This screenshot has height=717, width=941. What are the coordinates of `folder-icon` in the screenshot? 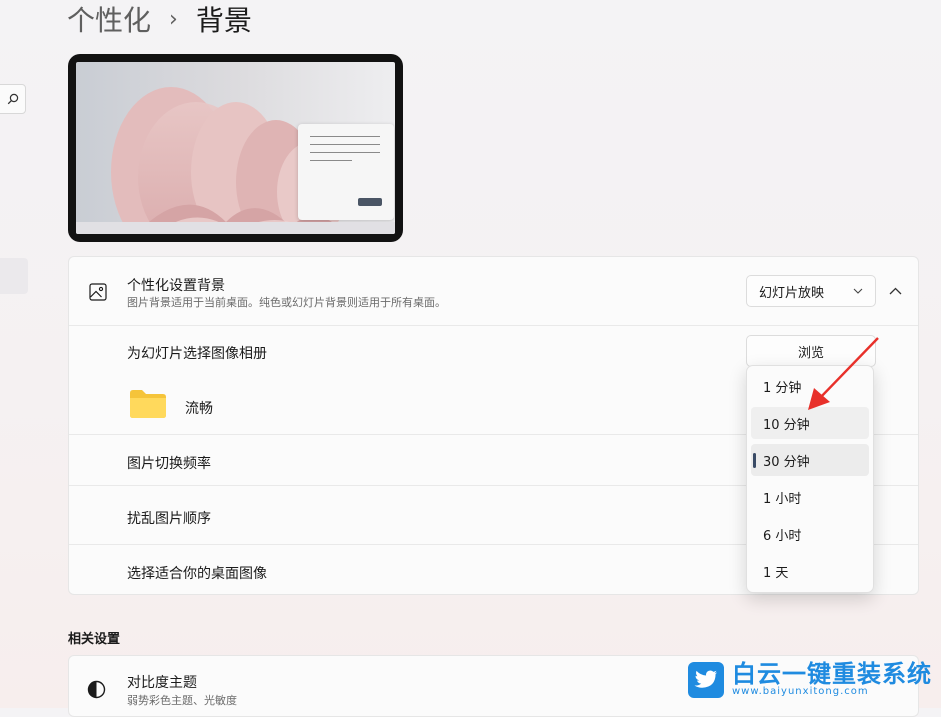 It's located at (148, 404).